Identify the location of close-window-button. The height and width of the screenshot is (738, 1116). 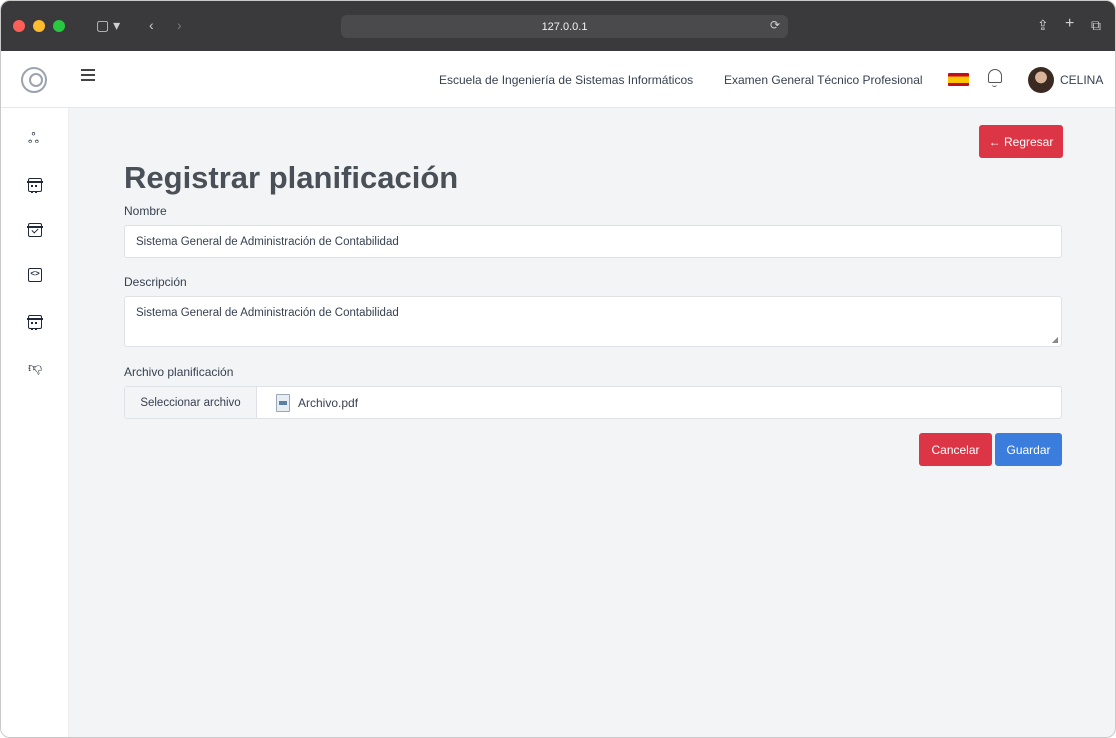
(19, 26).